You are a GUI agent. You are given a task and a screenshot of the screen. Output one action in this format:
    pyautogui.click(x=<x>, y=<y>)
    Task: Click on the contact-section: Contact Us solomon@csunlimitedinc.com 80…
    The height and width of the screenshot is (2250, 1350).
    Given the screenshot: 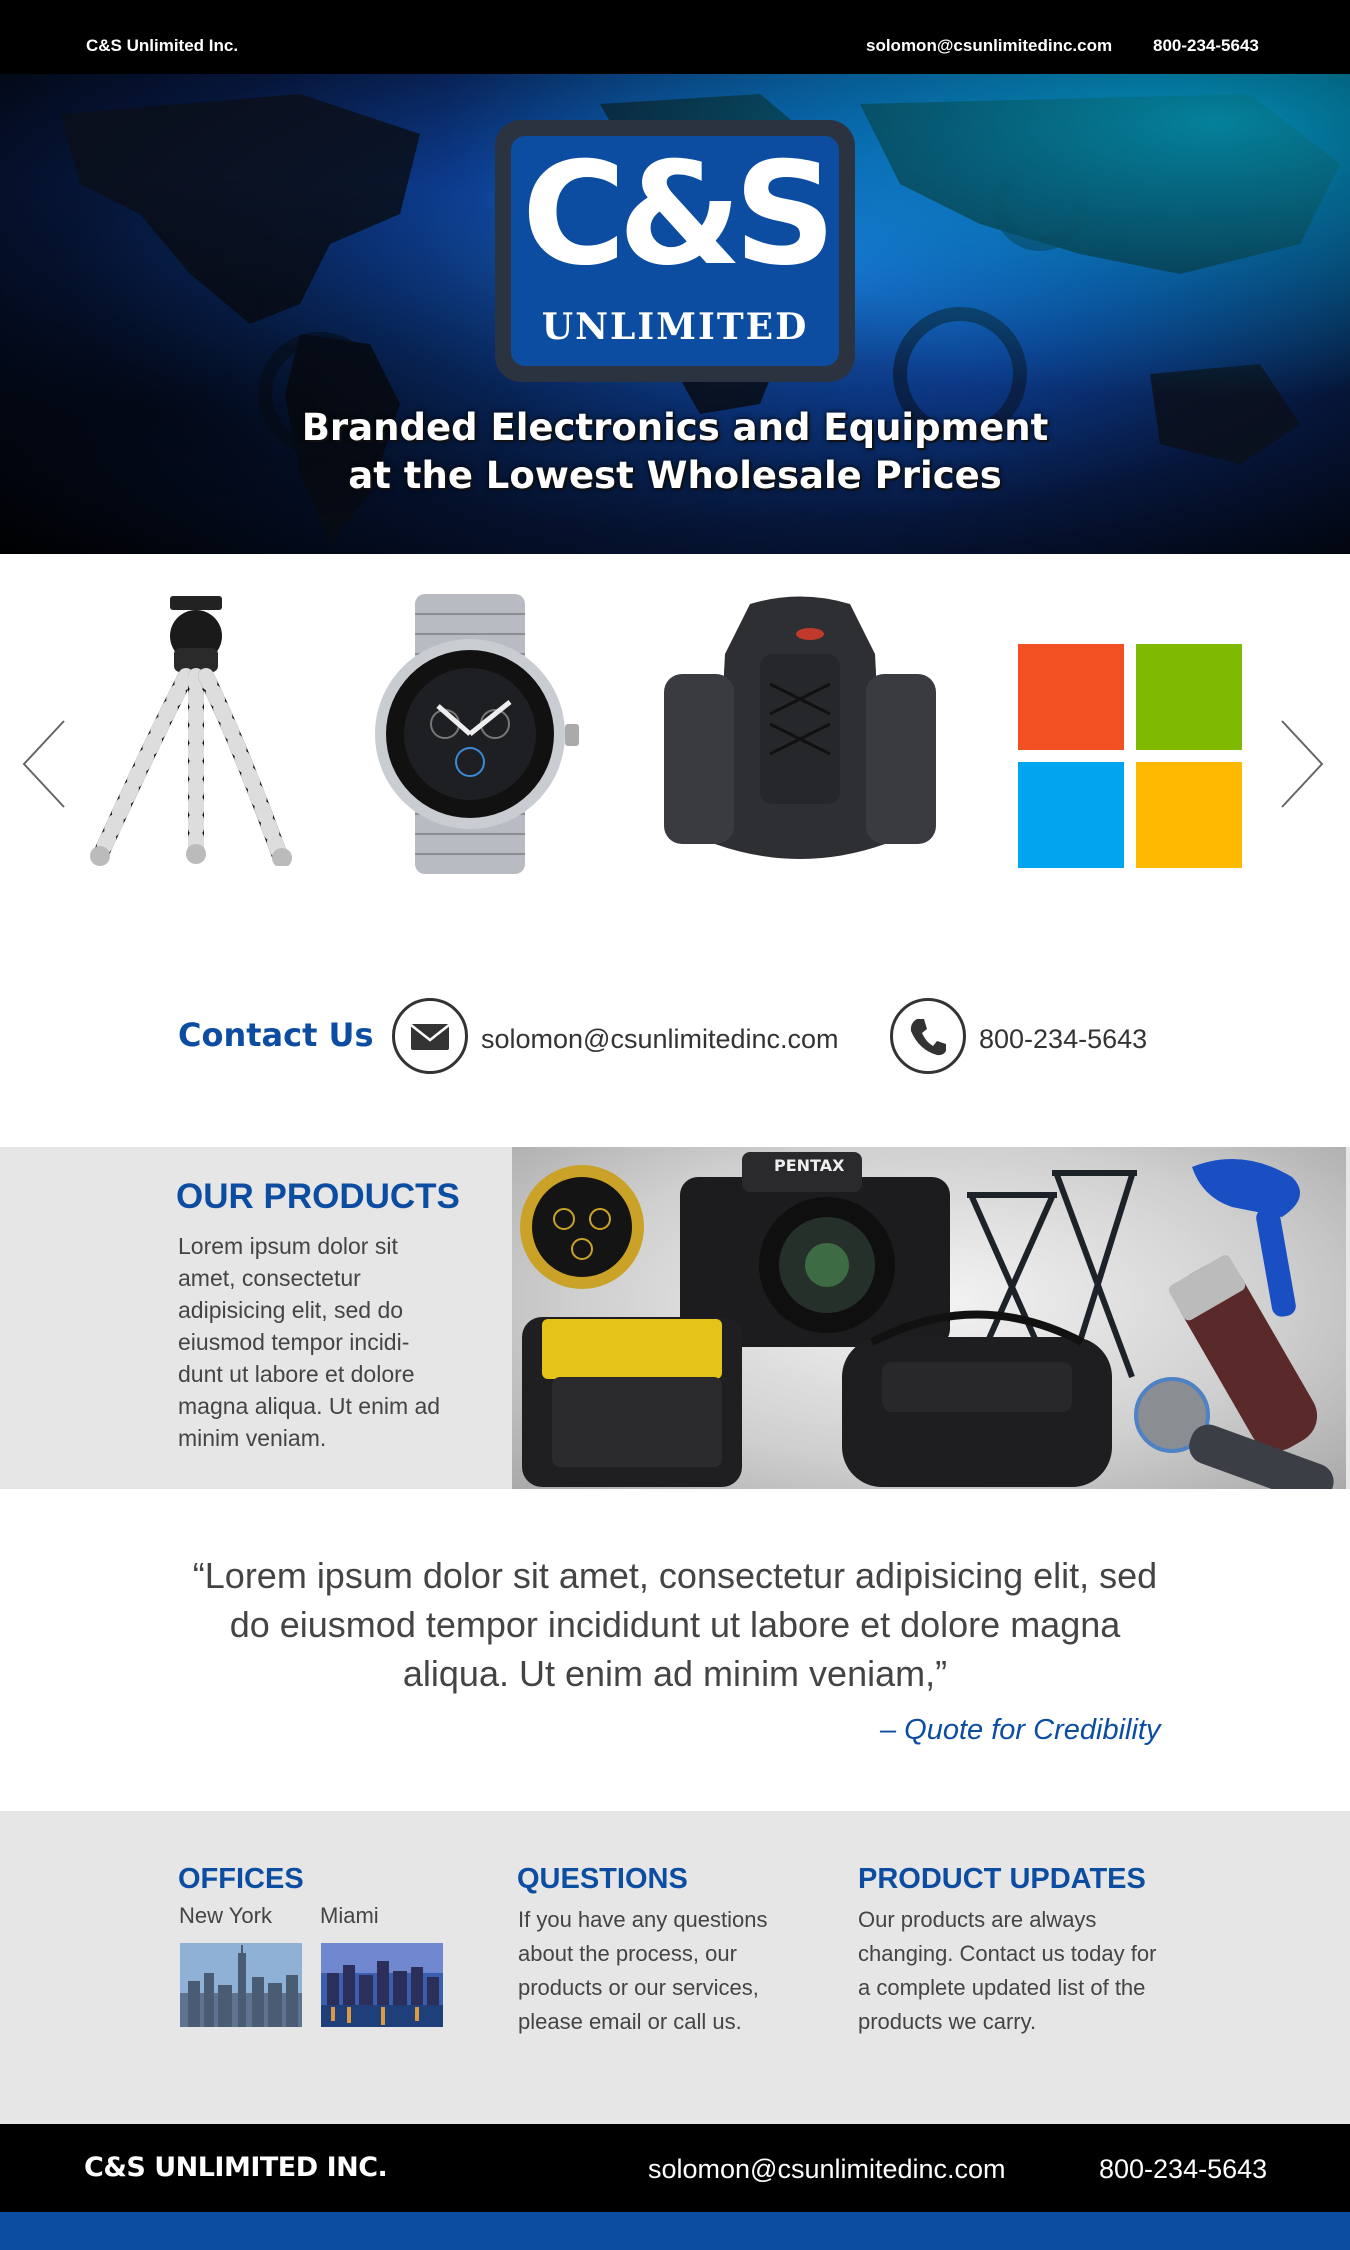 What is the action you would take?
    pyautogui.click(x=675, y=1045)
    